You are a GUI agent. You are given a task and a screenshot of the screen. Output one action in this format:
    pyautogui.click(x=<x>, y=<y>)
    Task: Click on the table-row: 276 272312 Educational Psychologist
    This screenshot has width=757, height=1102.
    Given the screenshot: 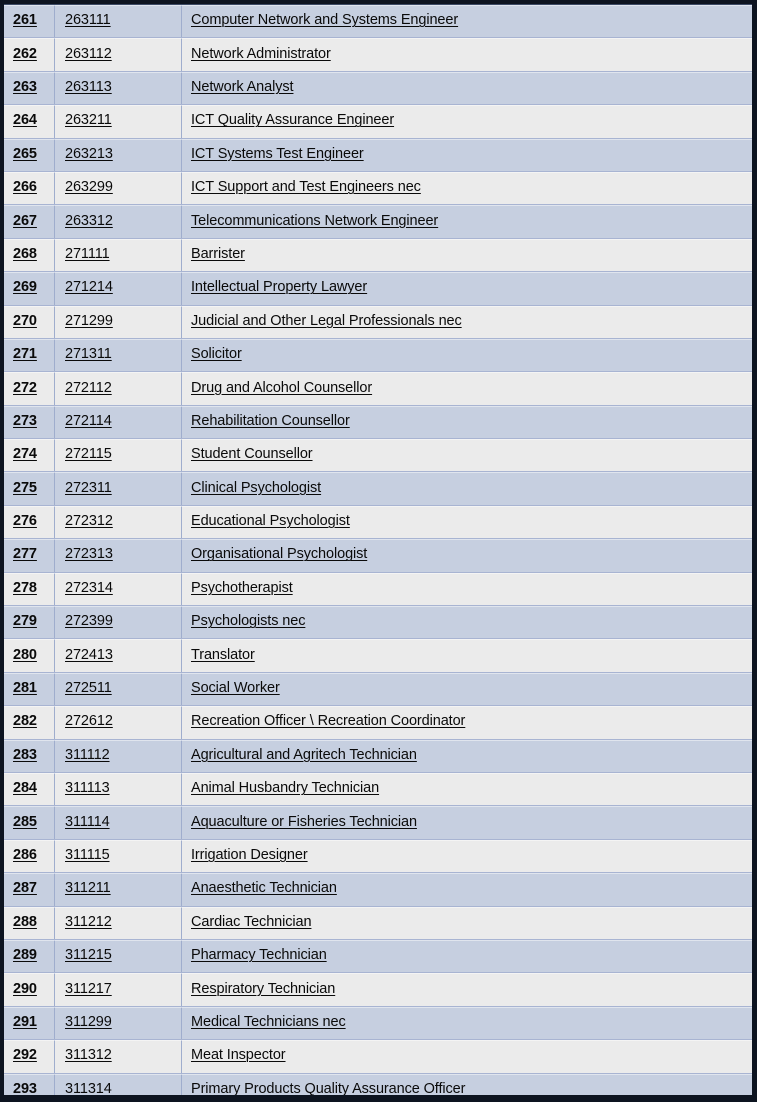 What is the action you would take?
    pyautogui.click(x=378, y=522)
    